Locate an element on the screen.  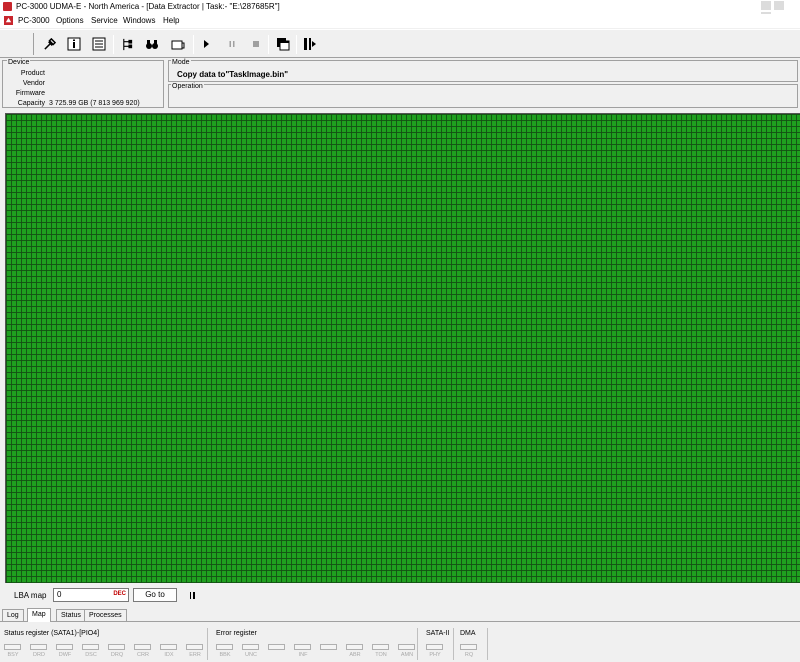
exit-button is located at coordinates (310, 44).